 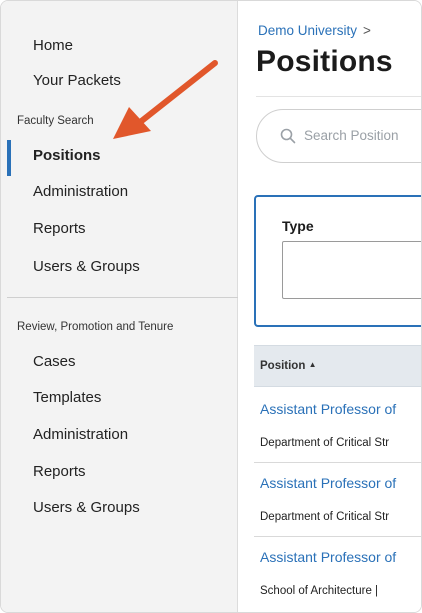 What do you see at coordinates (95, 327) in the screenshot?
I see `sidebar-section-review-promotion-tenure: Review, Promotion and Tenure` at bounding box center [95, 327].